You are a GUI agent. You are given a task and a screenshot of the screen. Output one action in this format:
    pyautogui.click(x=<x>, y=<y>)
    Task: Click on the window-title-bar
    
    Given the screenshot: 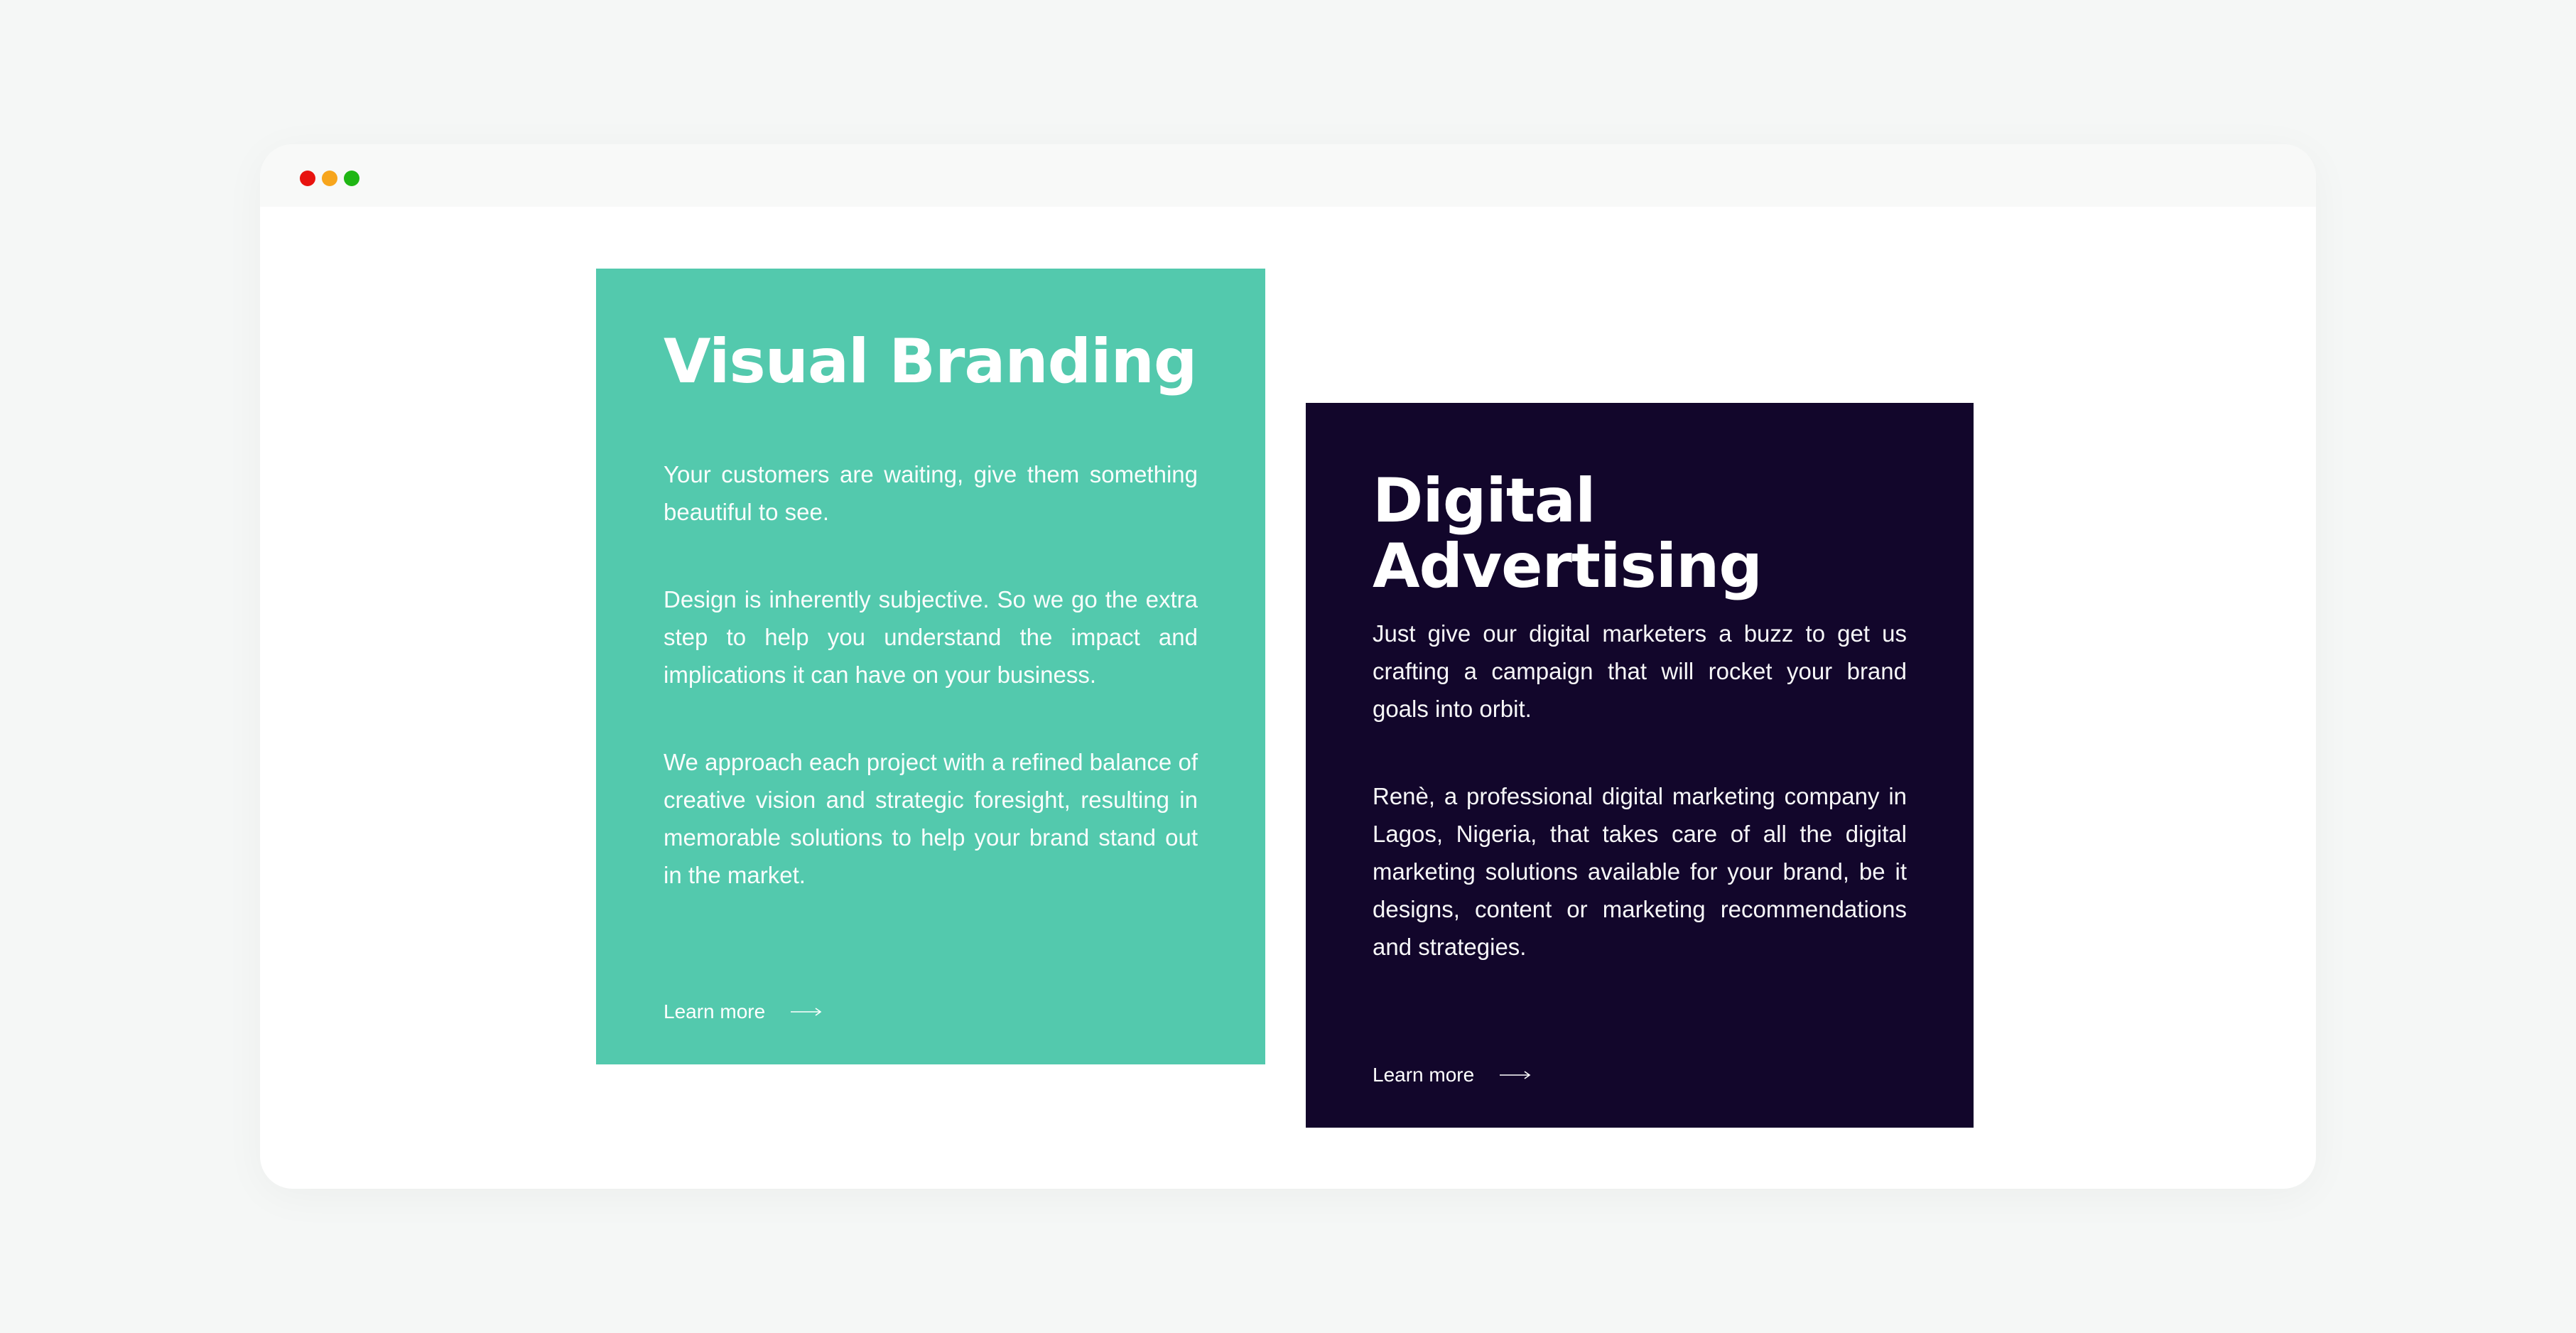 What is the action you would take?
    pyautogui.click(x=1288, y=175)
    